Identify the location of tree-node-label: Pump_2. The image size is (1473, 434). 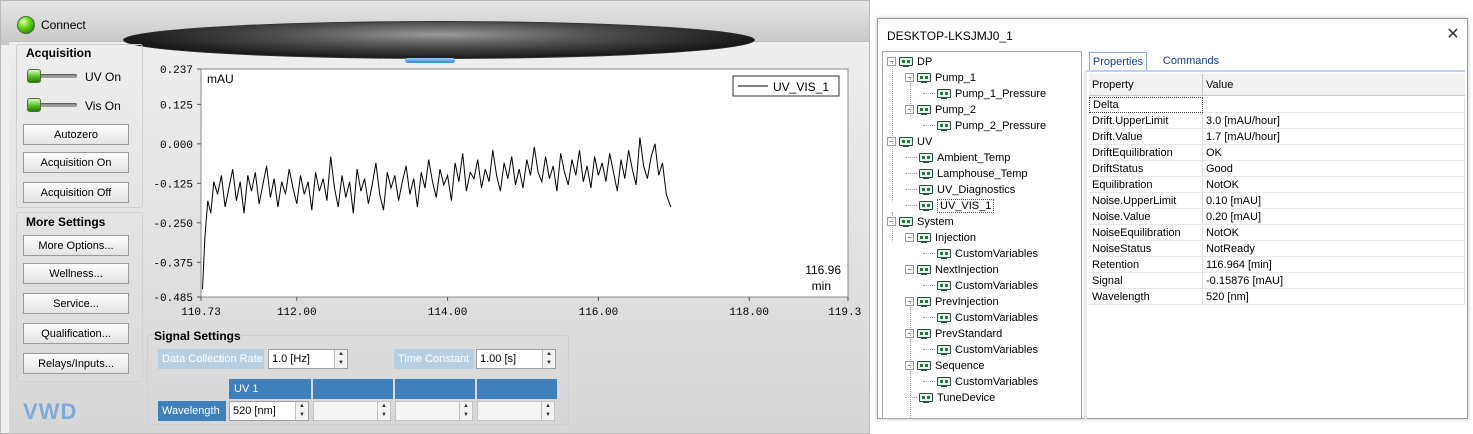
(955, 110).